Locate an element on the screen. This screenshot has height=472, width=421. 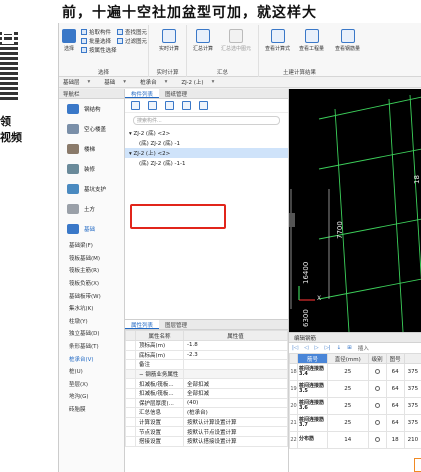
prev-icon: ◁ is located at coordinates (306, 348).